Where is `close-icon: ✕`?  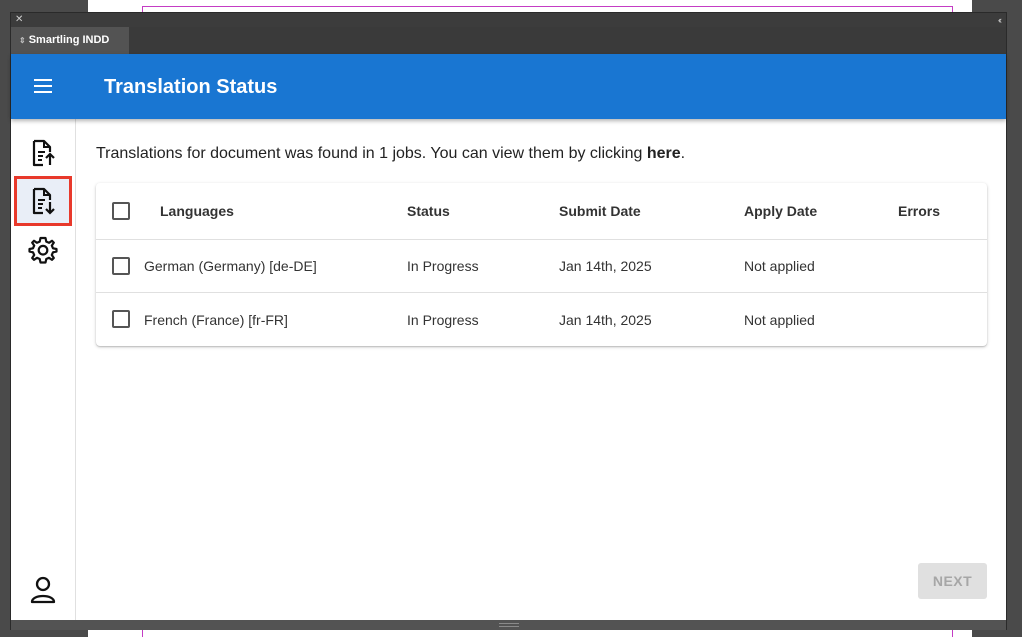 close-icon: ✕ is located at coordinates (19, 20).